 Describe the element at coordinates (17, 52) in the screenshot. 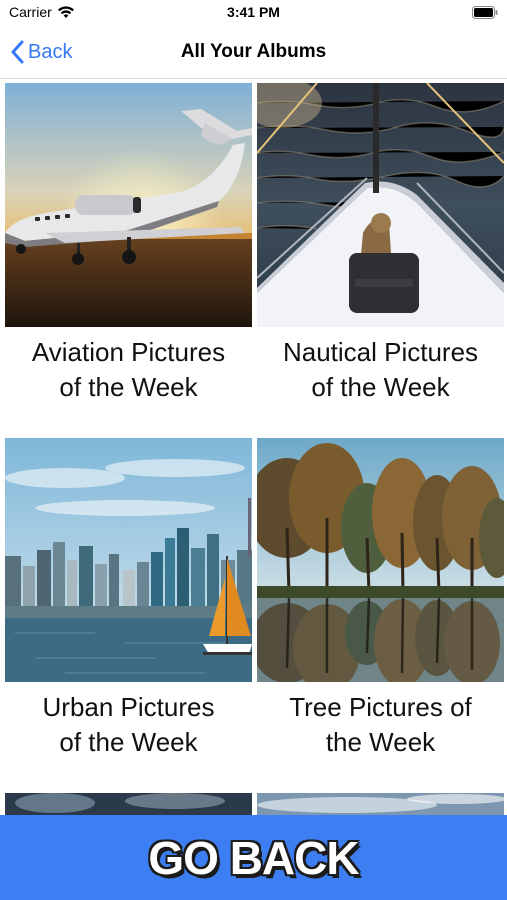

I see `chevron-left-icon` at that location.